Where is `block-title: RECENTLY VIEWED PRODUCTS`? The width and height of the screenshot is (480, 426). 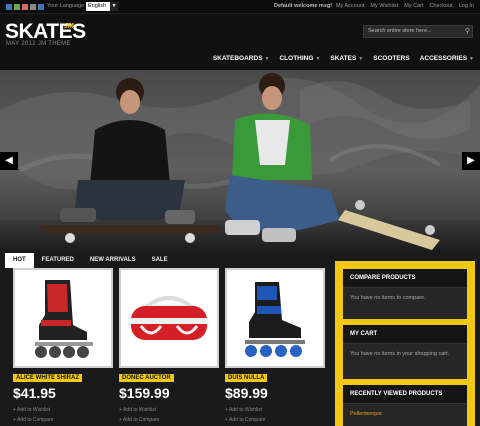
block-title: RECENTLY VIEWED PRODUCTS is located at coordinates (405, 394).